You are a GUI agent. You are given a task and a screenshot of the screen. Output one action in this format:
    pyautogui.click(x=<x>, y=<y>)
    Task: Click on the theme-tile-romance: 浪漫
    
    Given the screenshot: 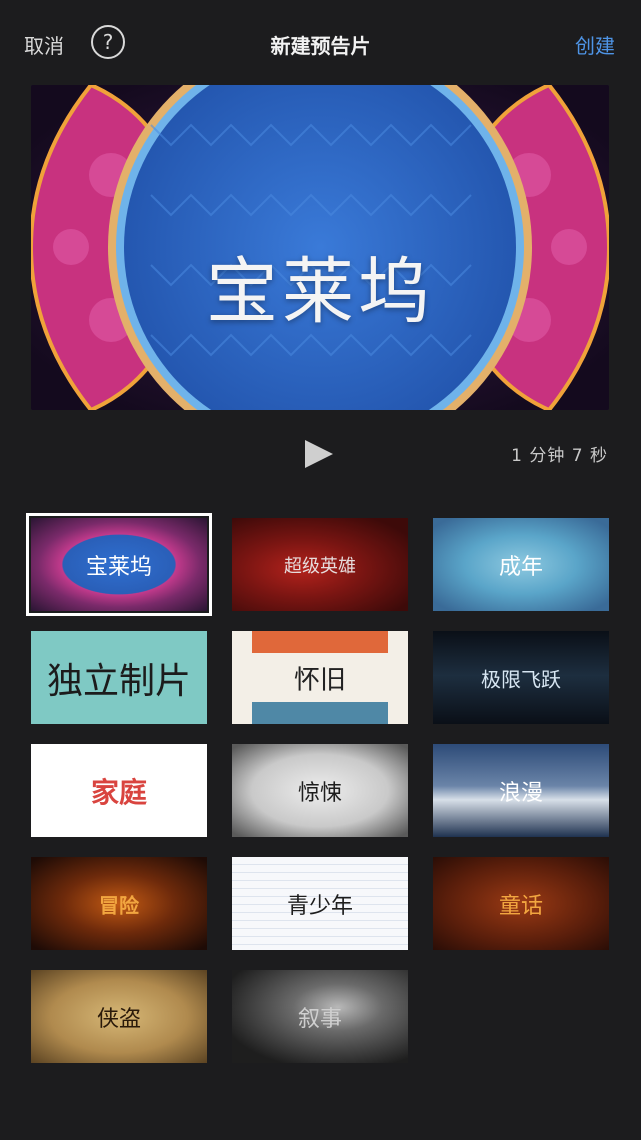 What is the action you would take?
    pyautogui.click(x=521, y=790)
    